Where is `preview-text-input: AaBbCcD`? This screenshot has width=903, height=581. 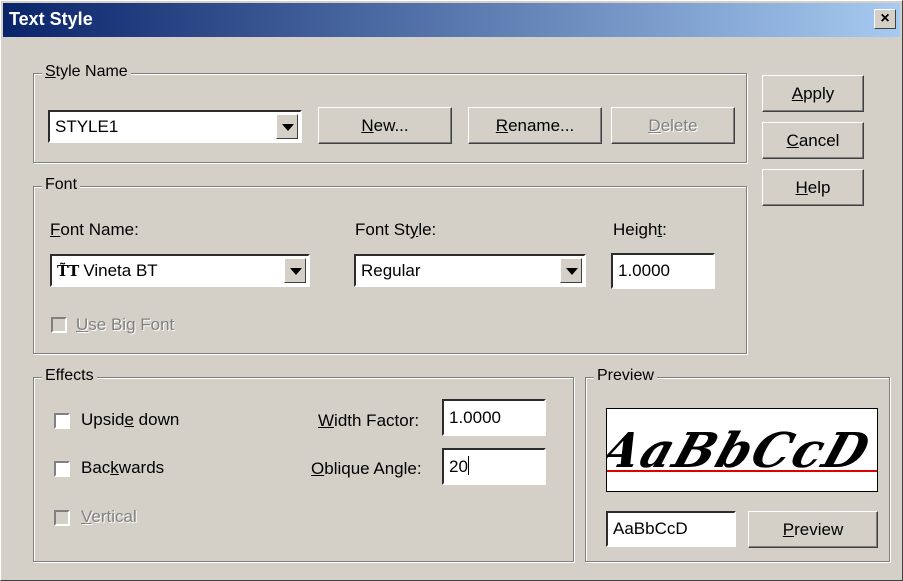
preview-text-input: AaBbCcD is located at coordinates (671, 529).